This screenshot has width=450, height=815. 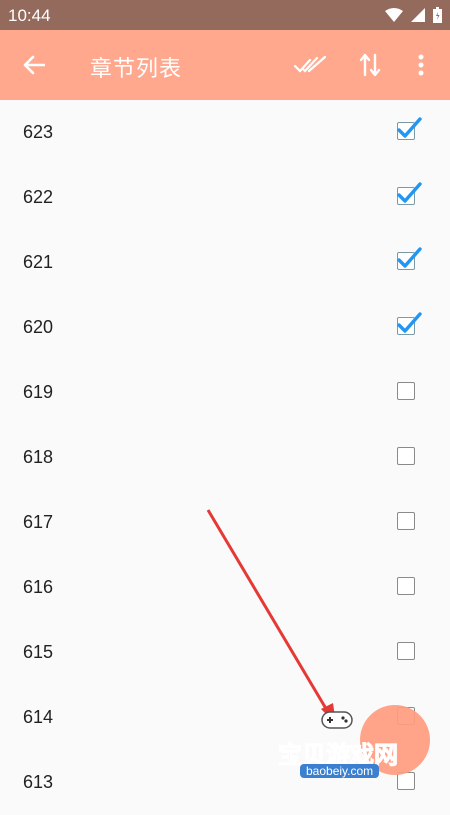 What do you see at coordinates (394, 15) in the screenshot?
I see `wifi-icon` at bounding box center [394, 15].